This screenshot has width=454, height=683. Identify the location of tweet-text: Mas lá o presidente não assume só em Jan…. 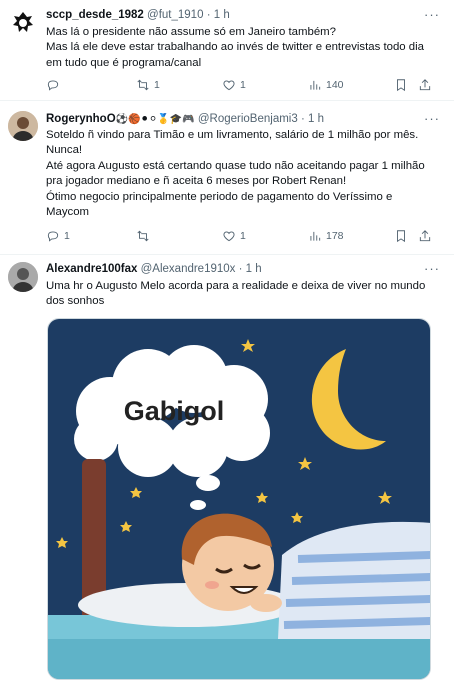
(242, 48).